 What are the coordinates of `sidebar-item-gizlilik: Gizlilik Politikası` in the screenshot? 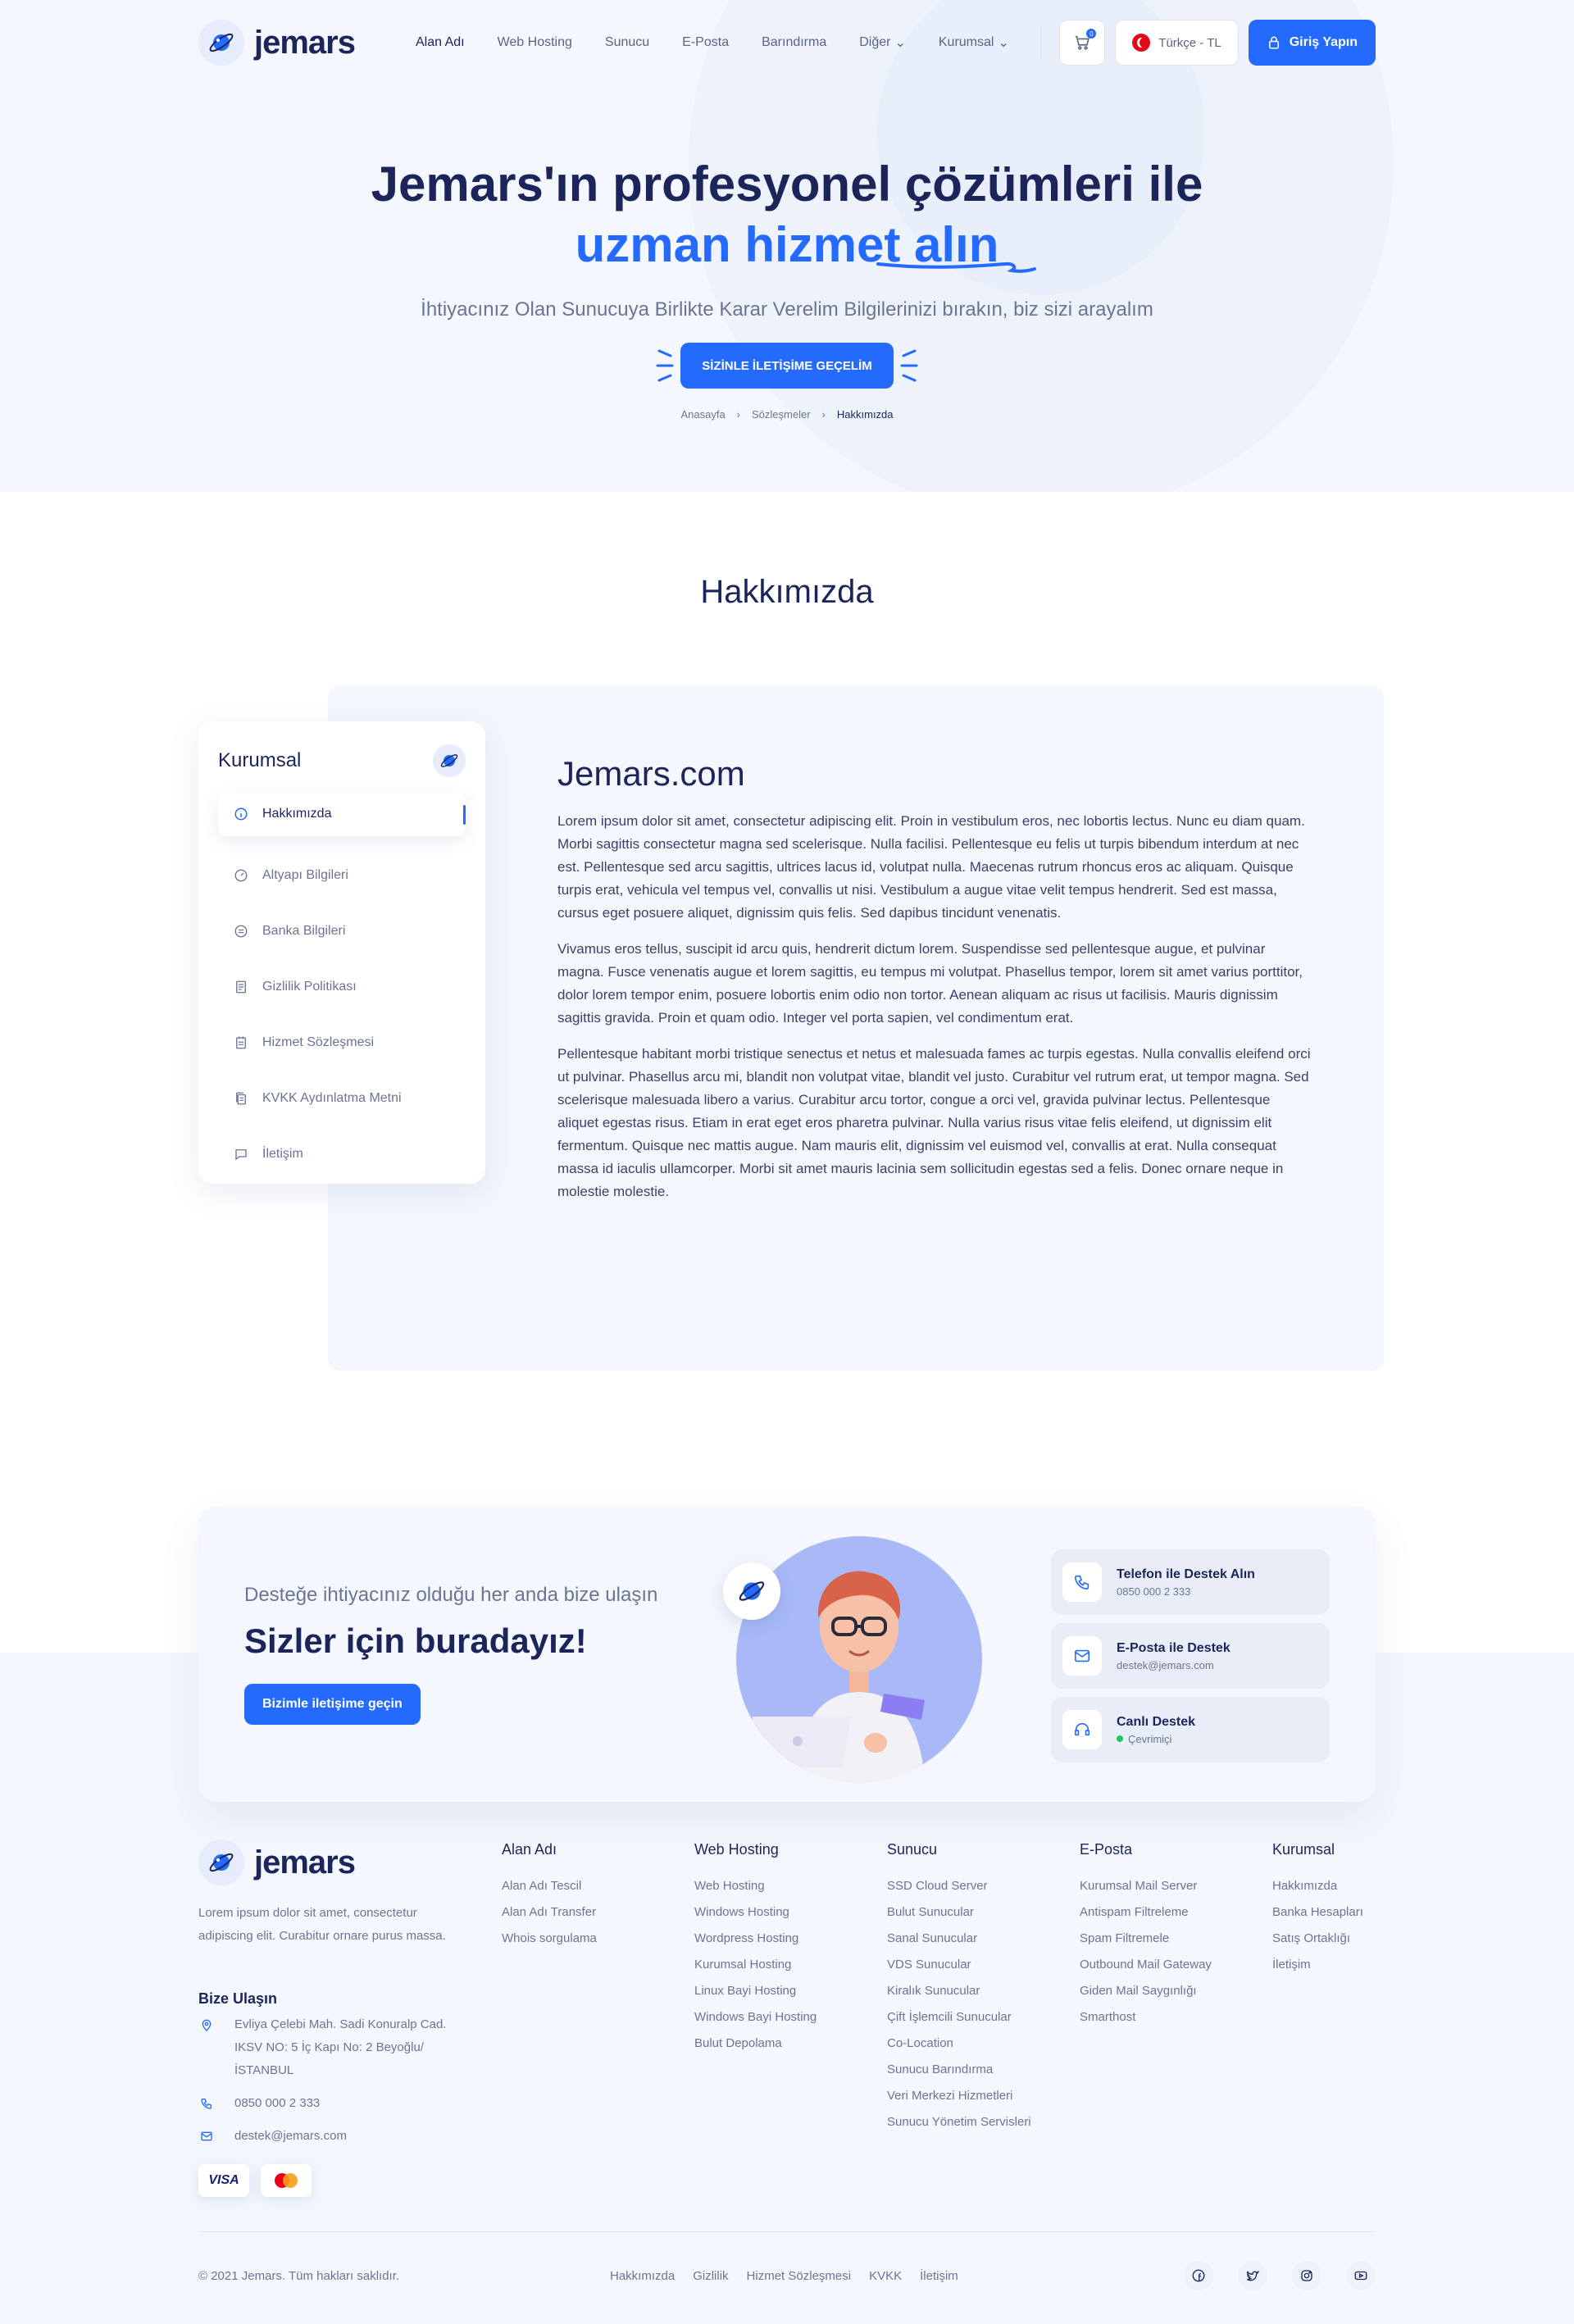 It's located at (342, 987).